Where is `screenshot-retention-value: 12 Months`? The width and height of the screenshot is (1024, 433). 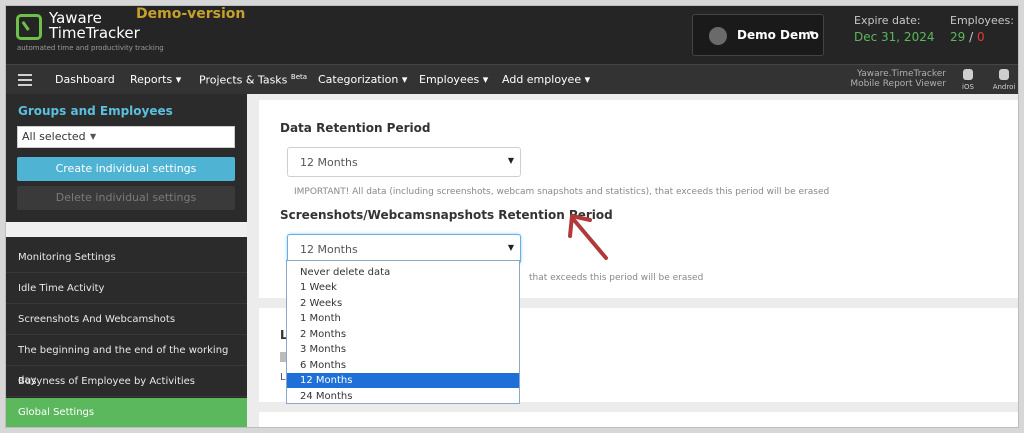 screenshot-retention-value: 12 Months is located at coordinates (329, 249).